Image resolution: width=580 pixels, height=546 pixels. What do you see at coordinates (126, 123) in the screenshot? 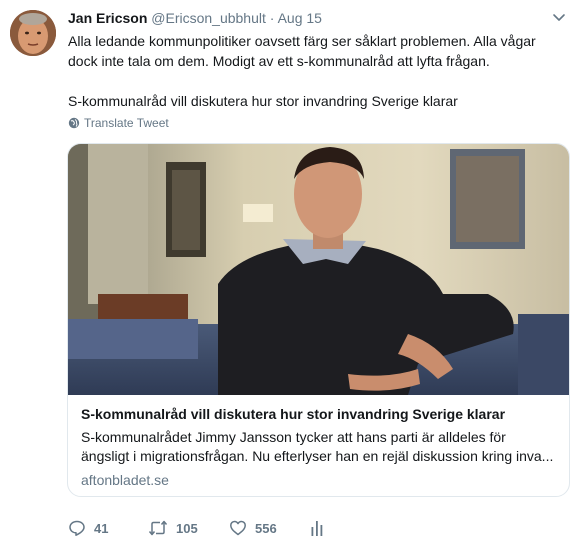
I see `translate-label: Translate Tweet` at bounding box center [126, 123].